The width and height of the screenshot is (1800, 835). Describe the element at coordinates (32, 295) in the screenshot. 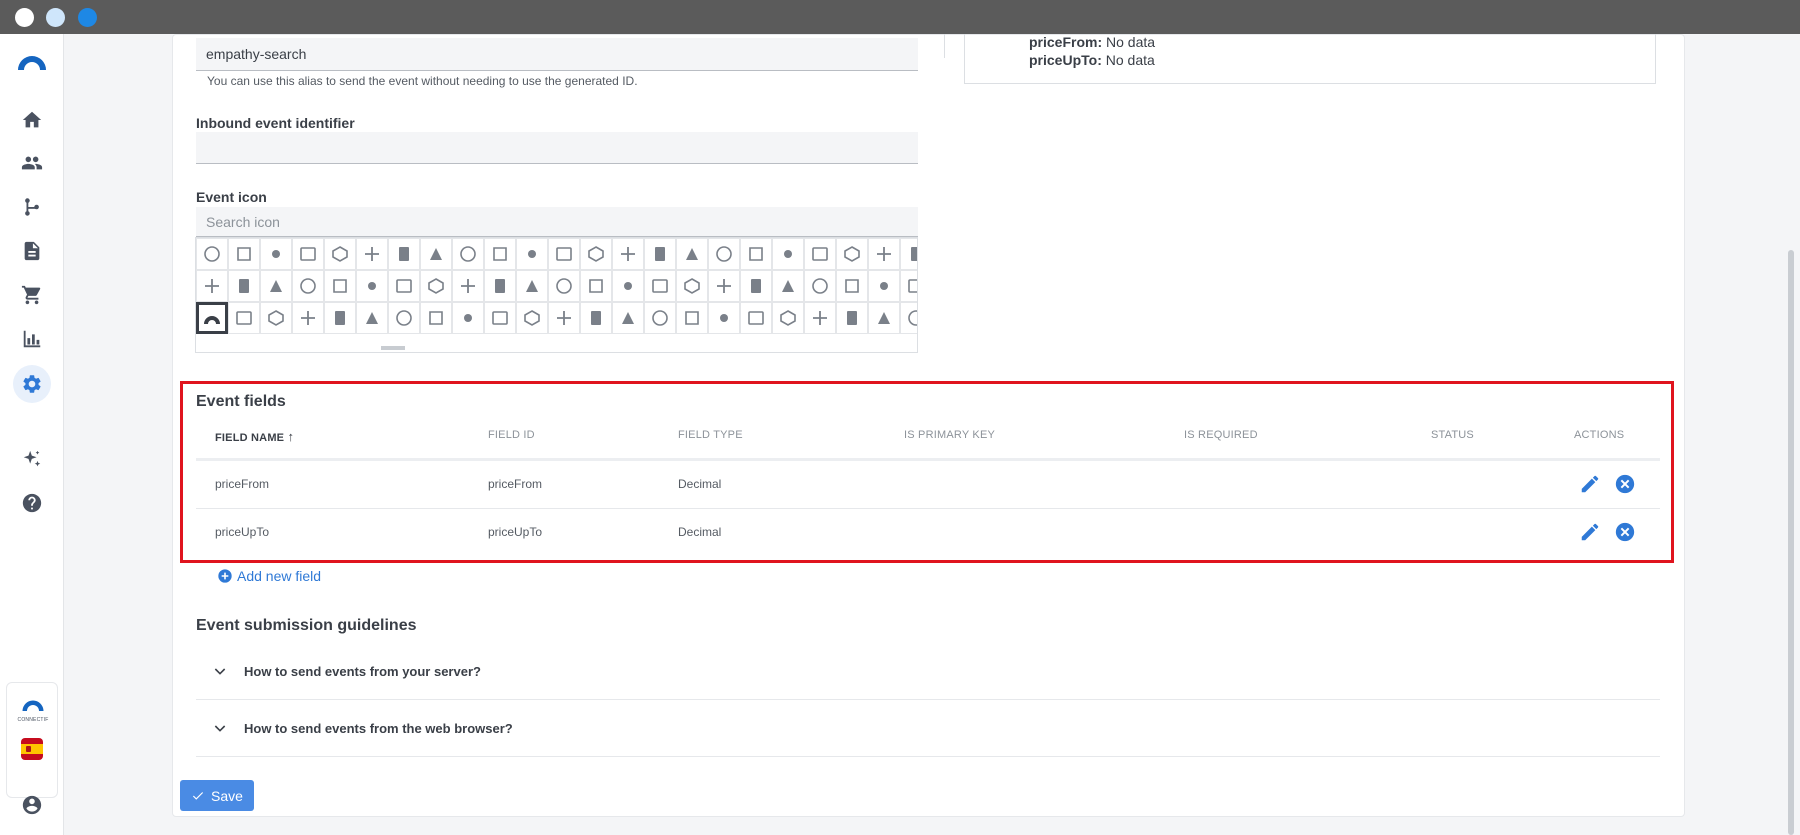

I see `cart-icon` at that location.